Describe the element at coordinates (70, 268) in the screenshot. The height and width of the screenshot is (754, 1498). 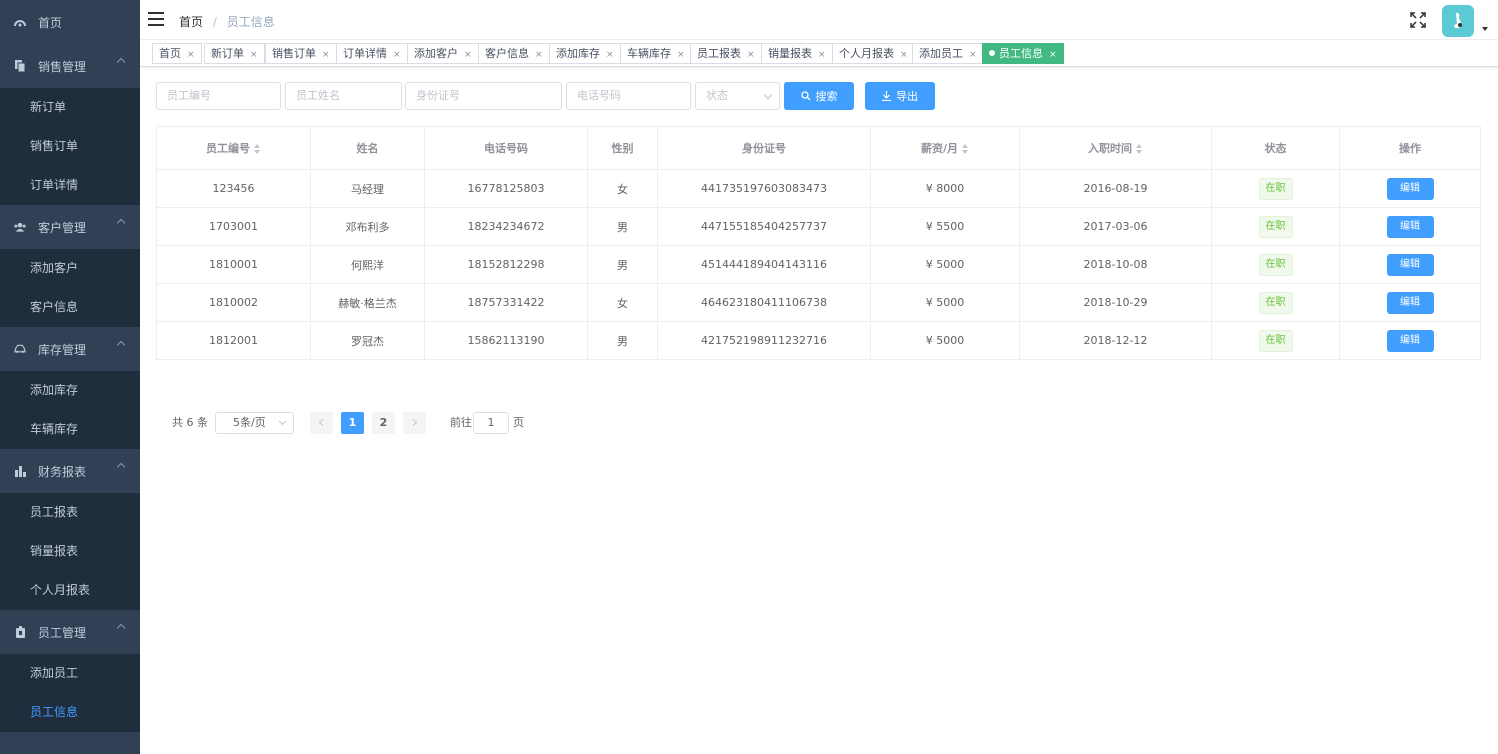
I see `sidebar-item-add-customer: 添加客户` at that location.